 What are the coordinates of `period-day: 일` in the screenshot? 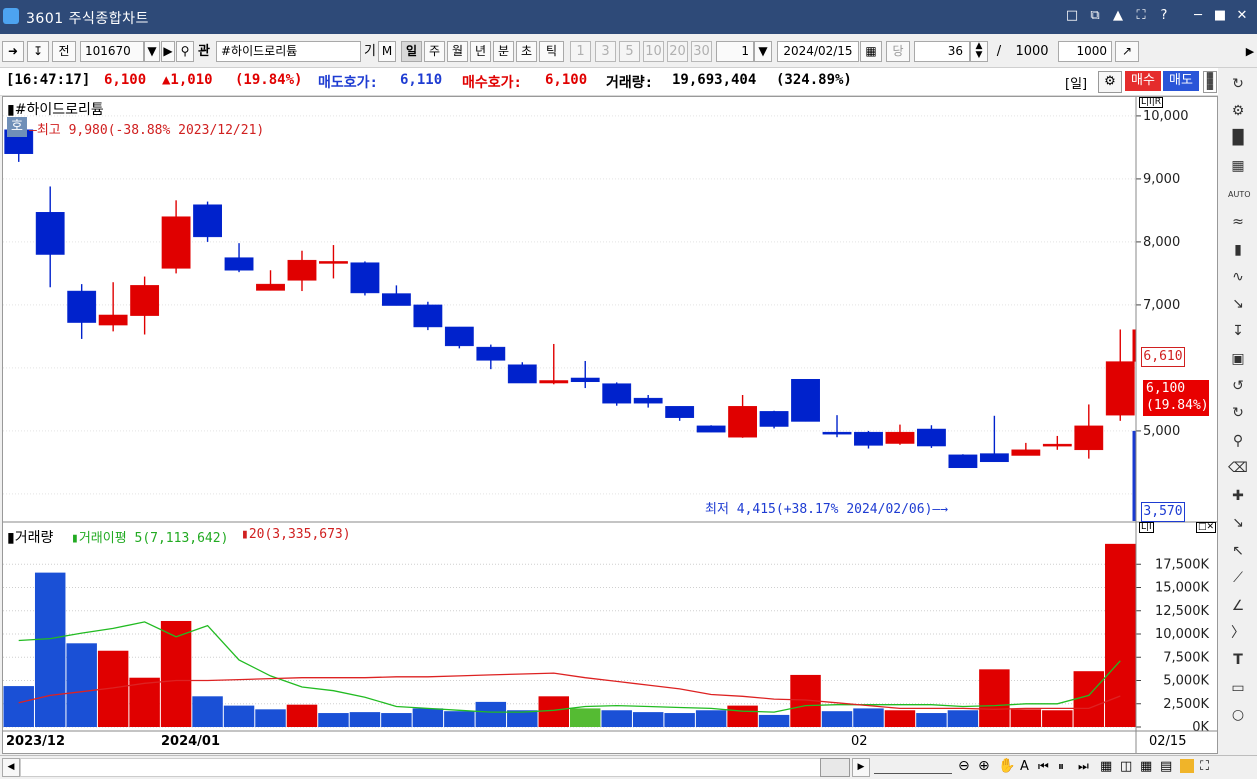 It's located at (411, 51).